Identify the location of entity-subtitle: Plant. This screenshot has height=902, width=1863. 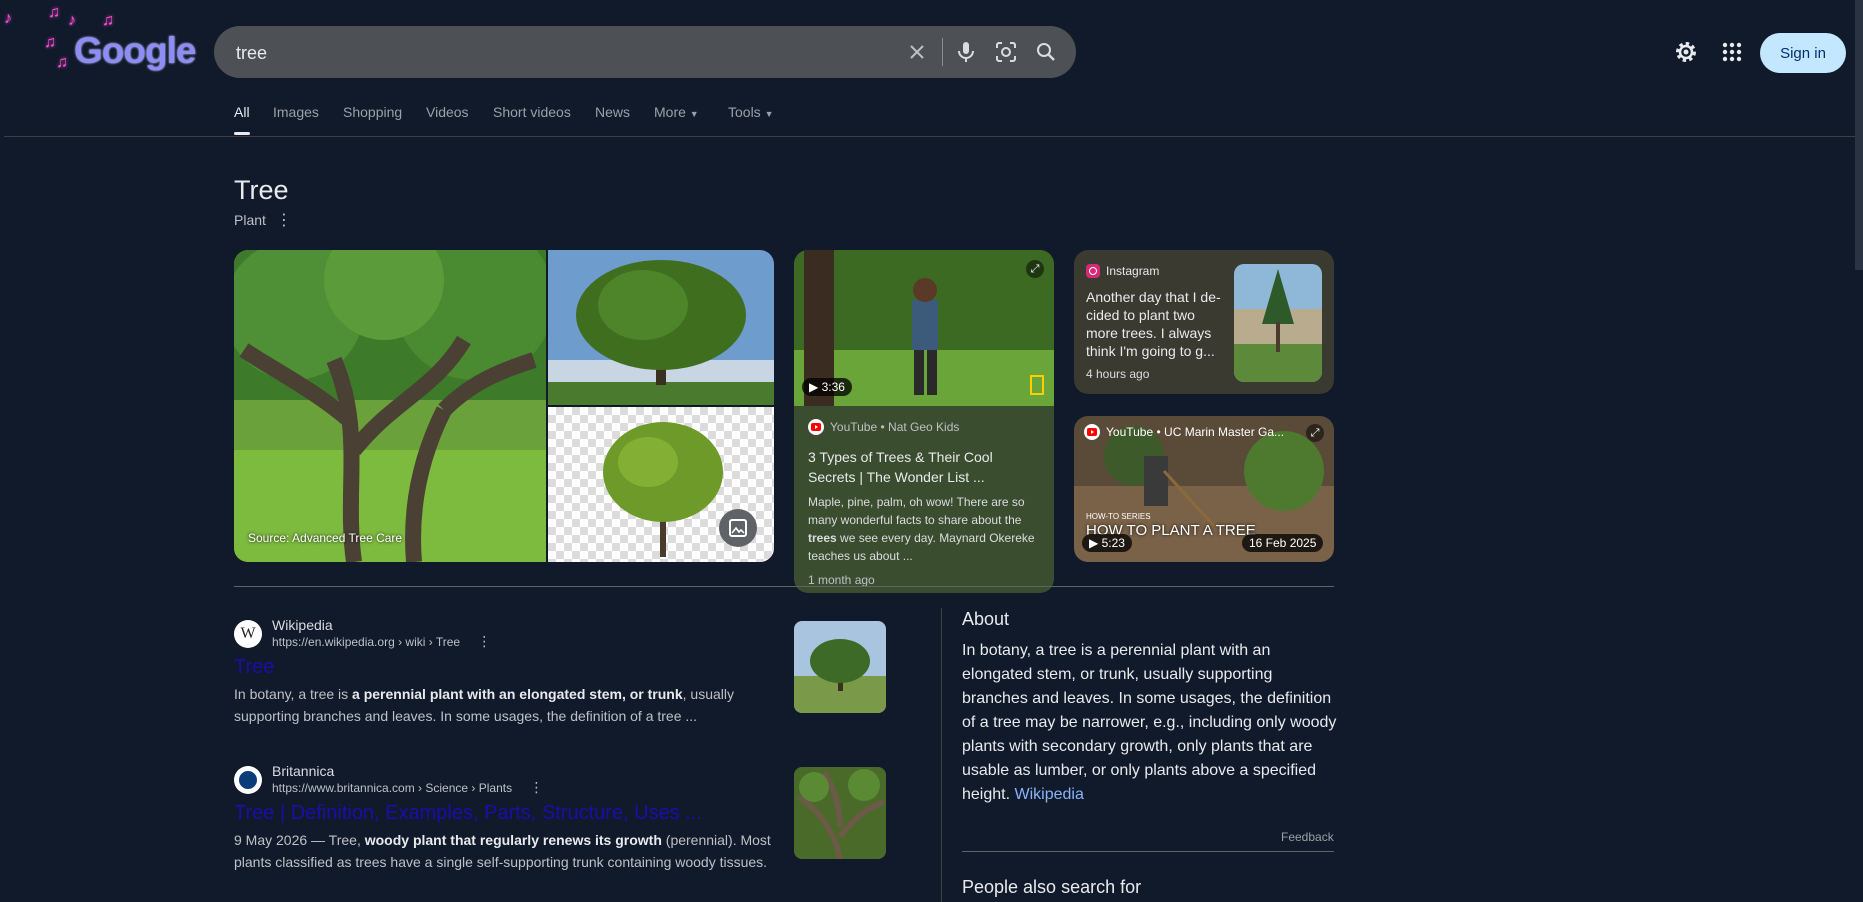
(250, 220).